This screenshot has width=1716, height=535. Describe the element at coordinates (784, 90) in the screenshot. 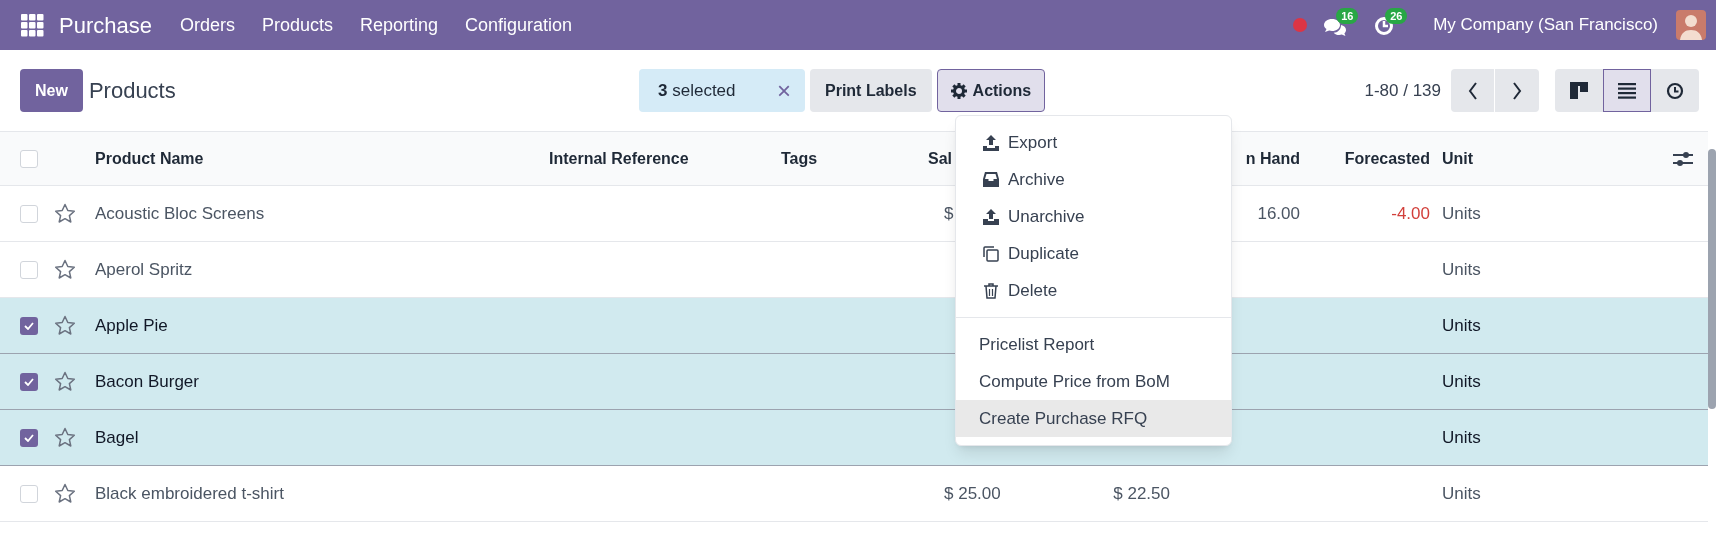

I see `clear-selection-button: ×` at that location.